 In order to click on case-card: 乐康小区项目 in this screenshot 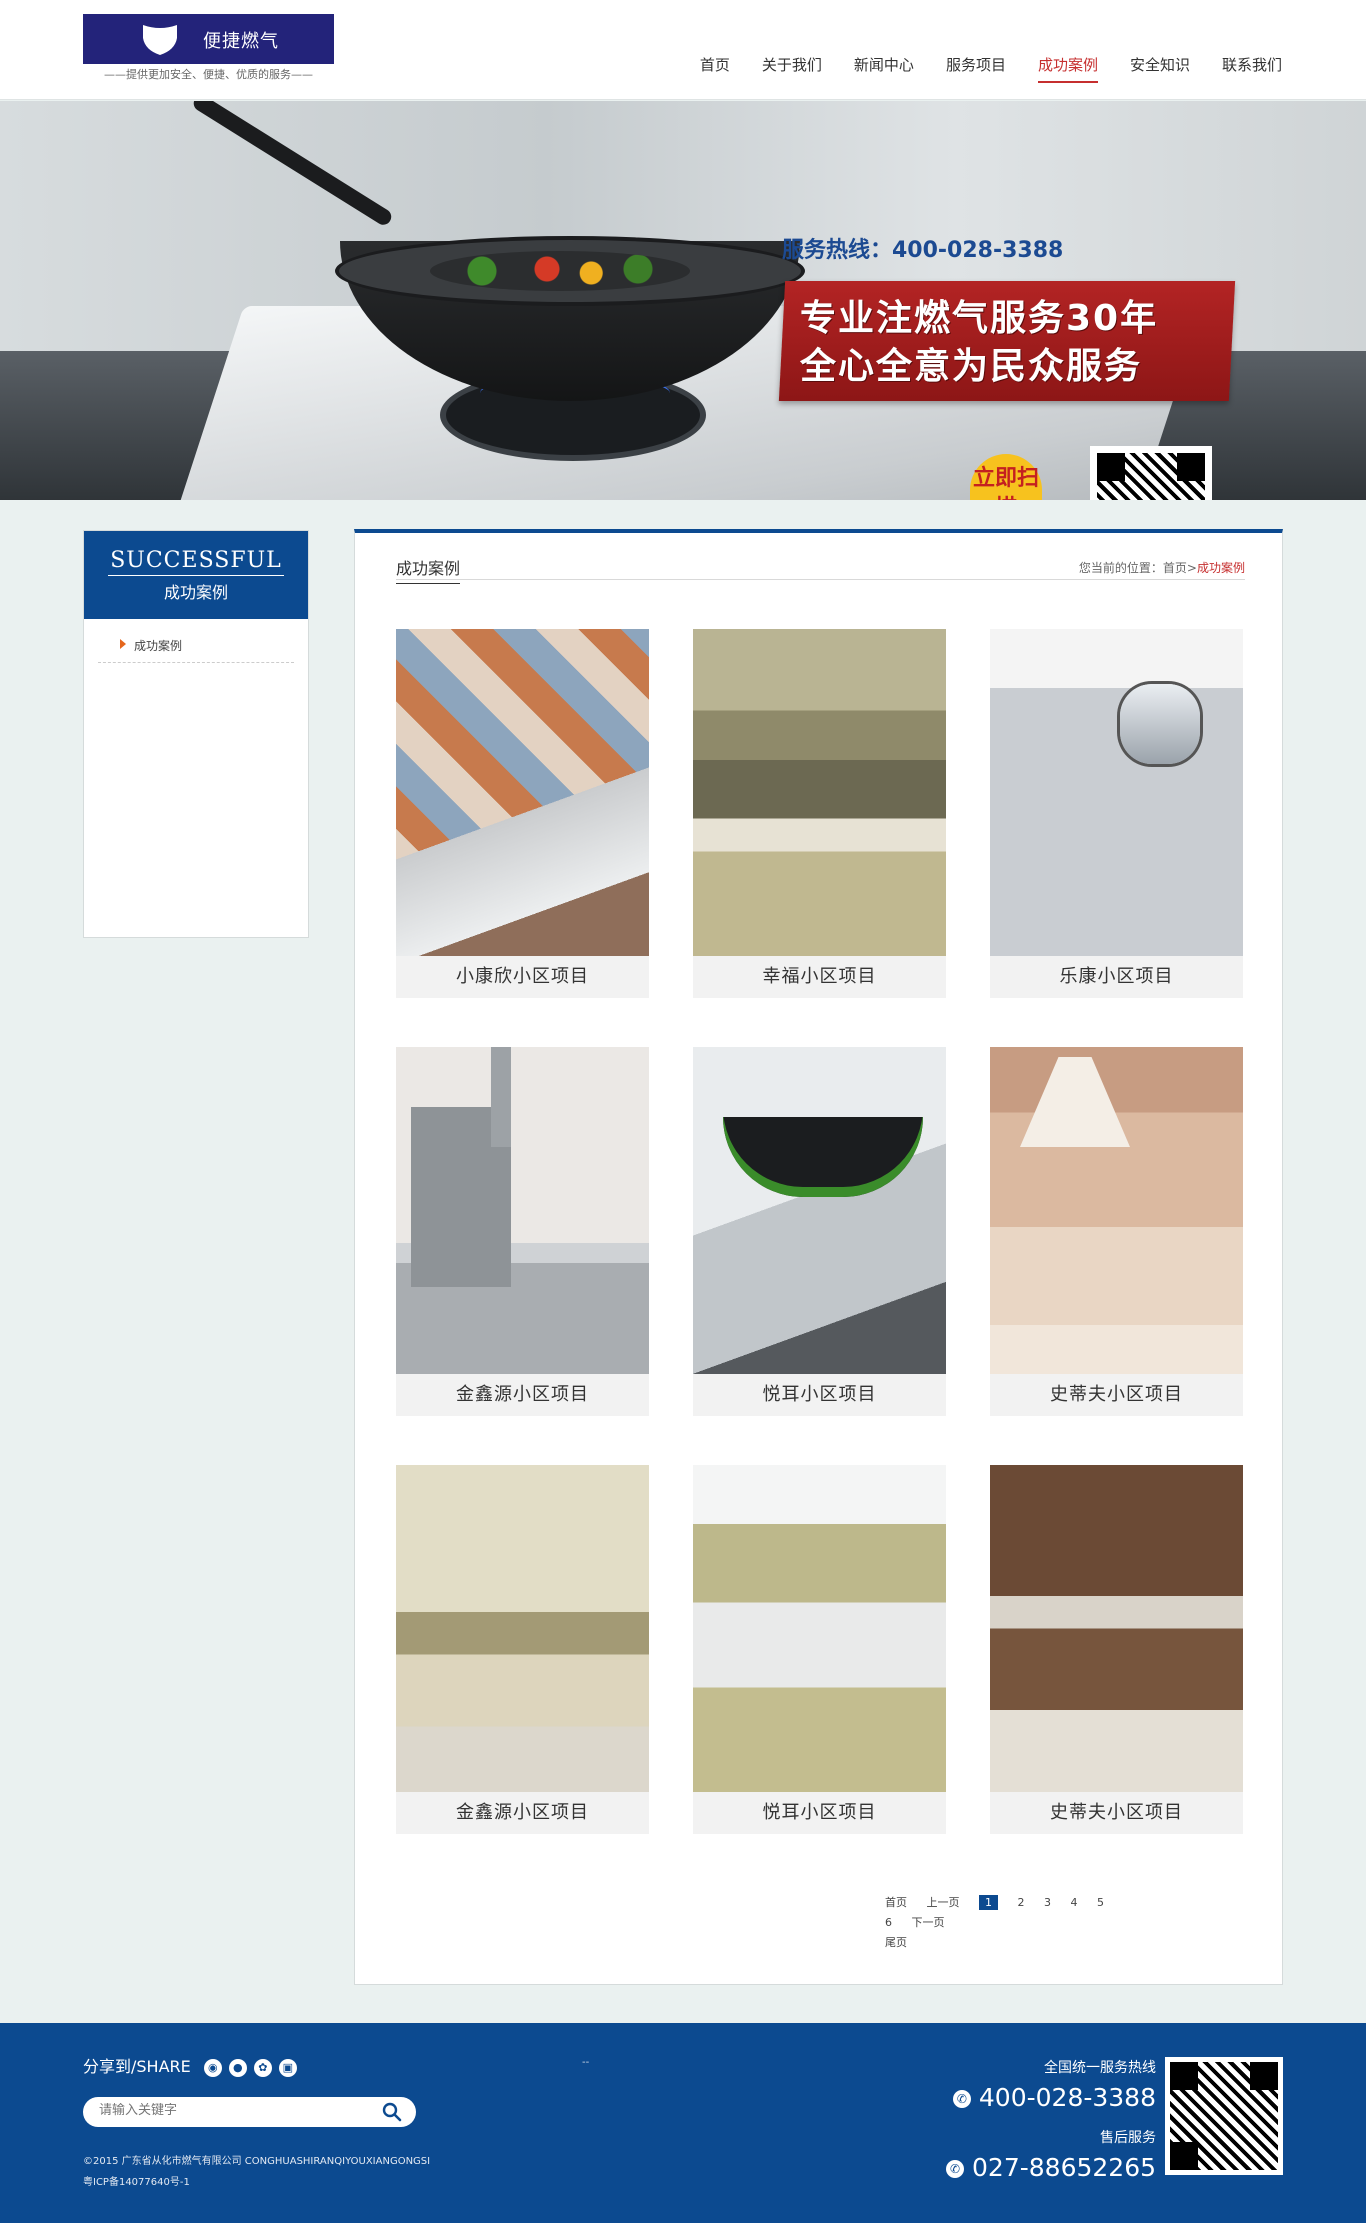, I will do `click(1116, 813)`.